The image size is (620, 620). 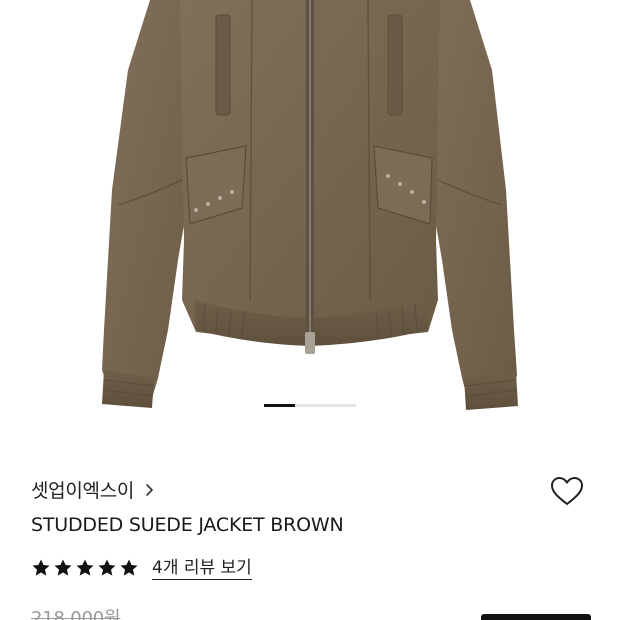 I want to click on star-rating, so click(x=85, y=568).